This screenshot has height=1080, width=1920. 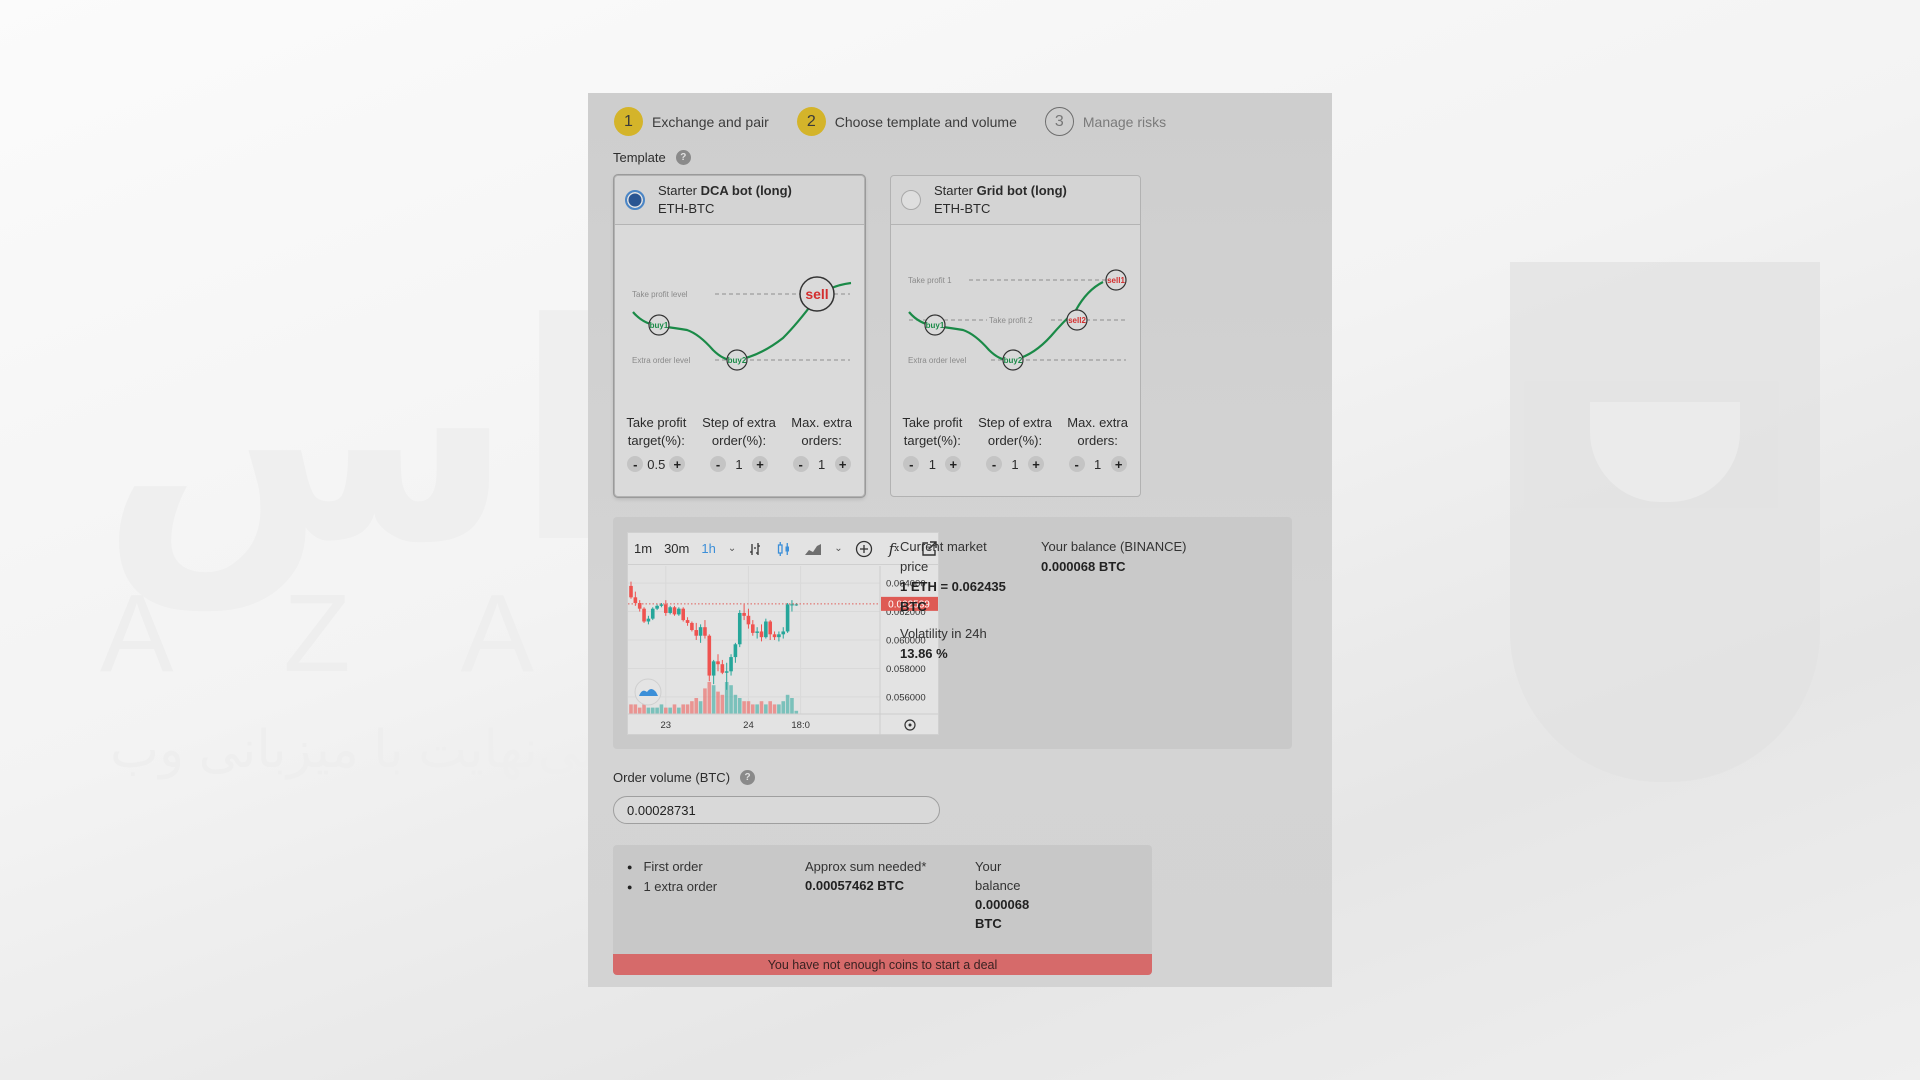 What do you see at coordinates (811, 121) in the screenshot?
I see `step-number-badge: 2` at bounding box center [811, 121].